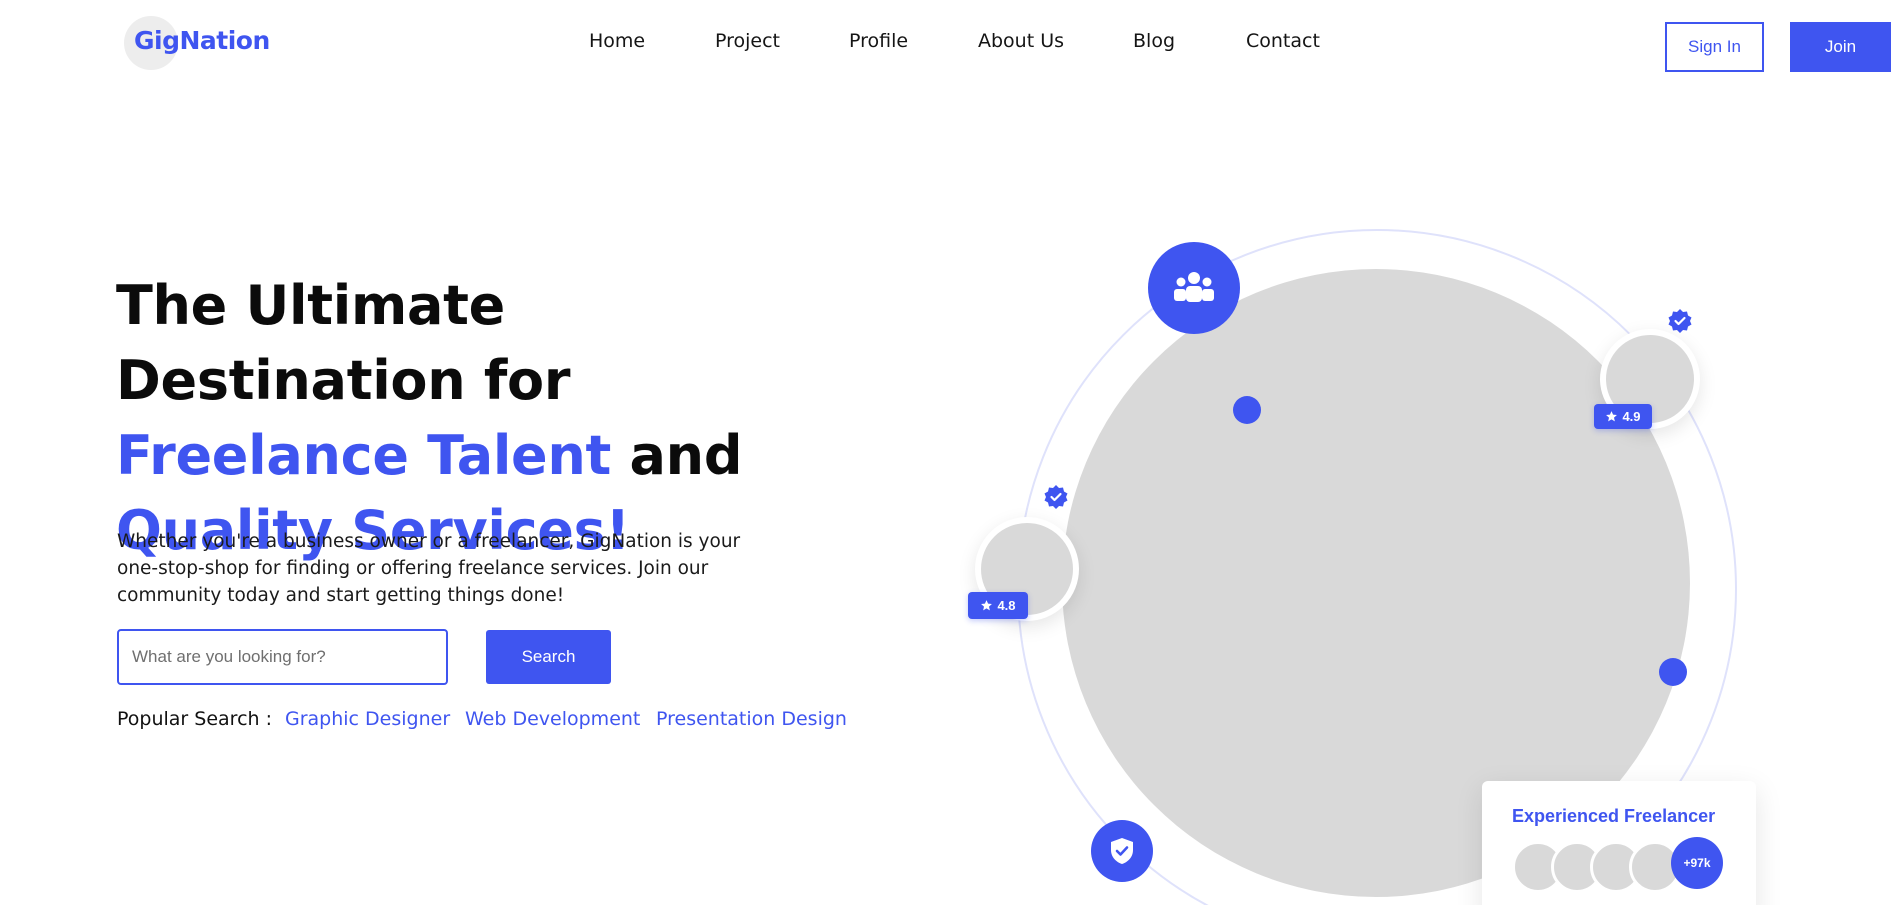  I want to click on experienced-freelancer-card: Experienced Freelancer, so click(1619, 843).